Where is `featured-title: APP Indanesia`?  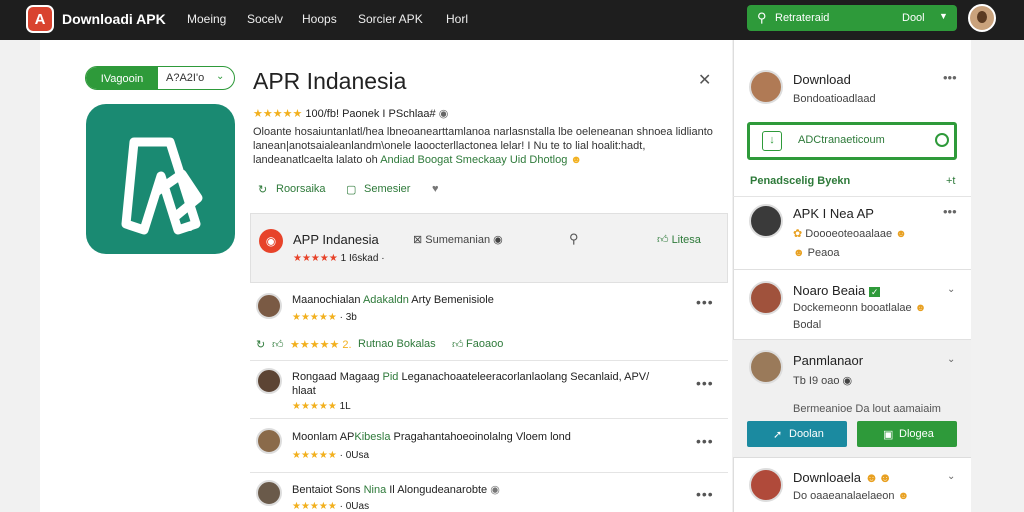
featured-title: APP Indanesia is located at coordinates (336, 239).